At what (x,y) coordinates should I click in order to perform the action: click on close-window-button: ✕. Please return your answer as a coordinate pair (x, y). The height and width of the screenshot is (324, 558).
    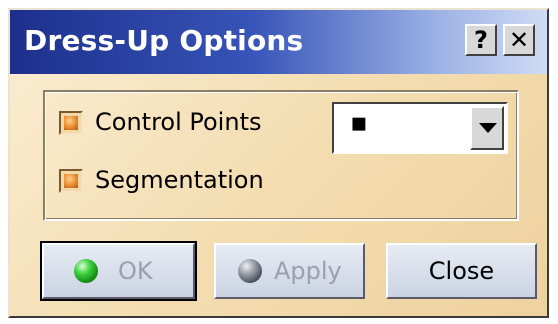
    Looking at the image, I should click on (519, 40).